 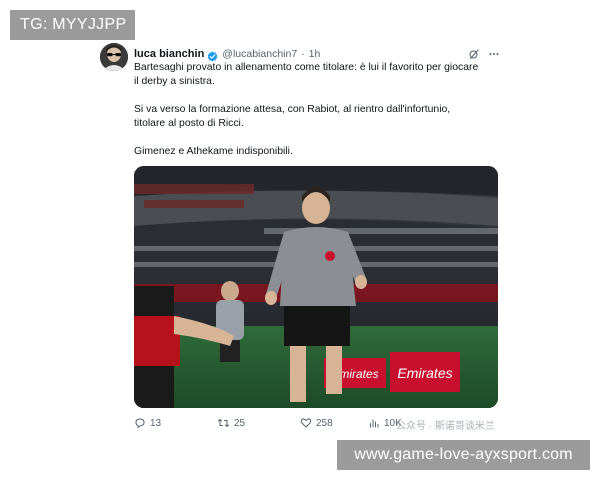 I want to click on bottom-right-overlay-label: www.game-love-ayxsport.com, so click(x=463, y=455).